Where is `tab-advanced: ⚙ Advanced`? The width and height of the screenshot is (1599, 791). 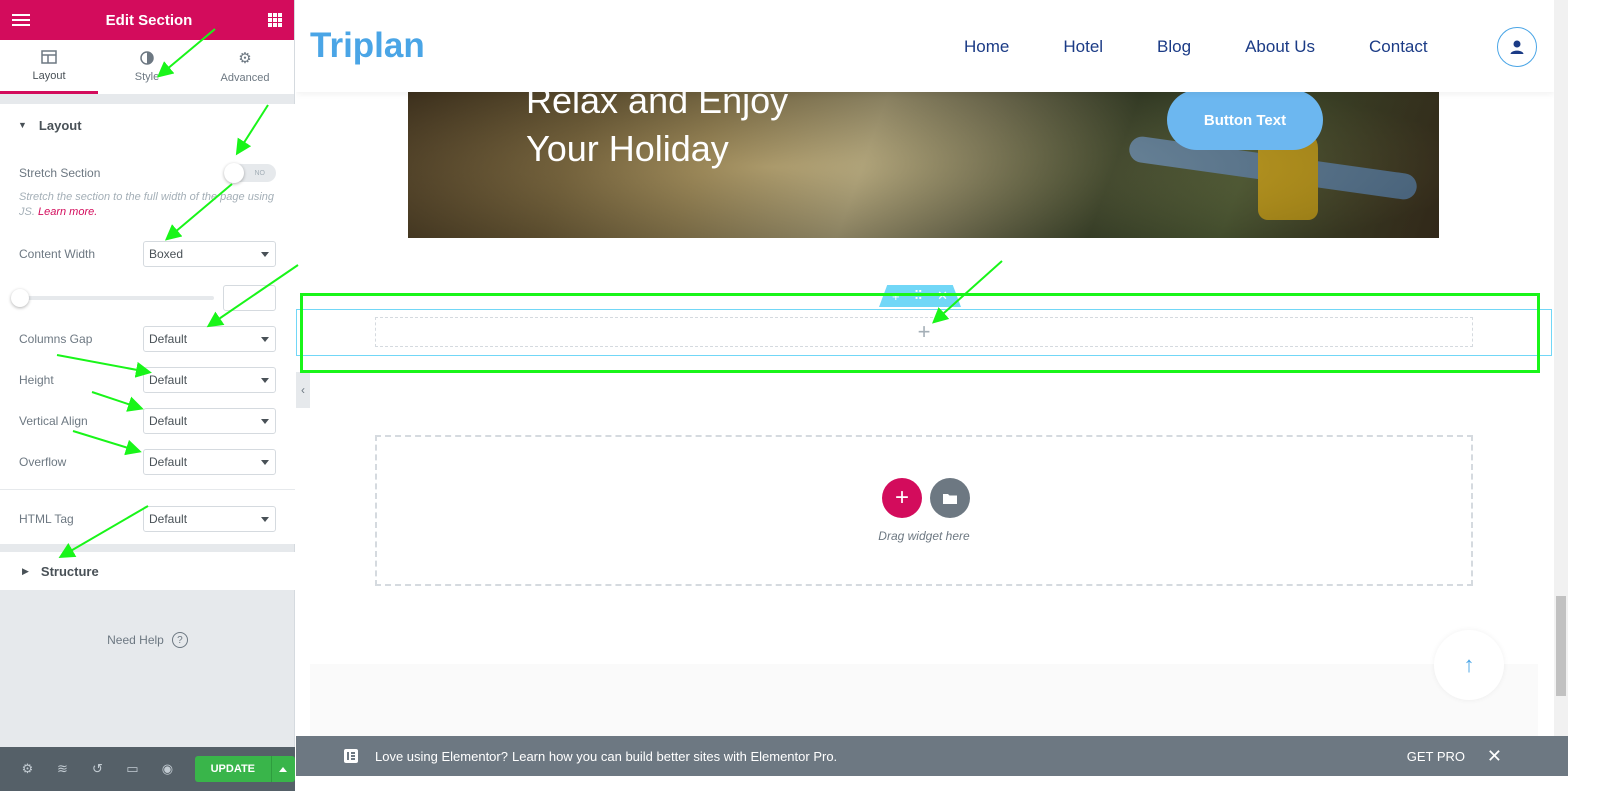
tab-advanced: ⚙ Advanced is located at coordinates (245, 67).